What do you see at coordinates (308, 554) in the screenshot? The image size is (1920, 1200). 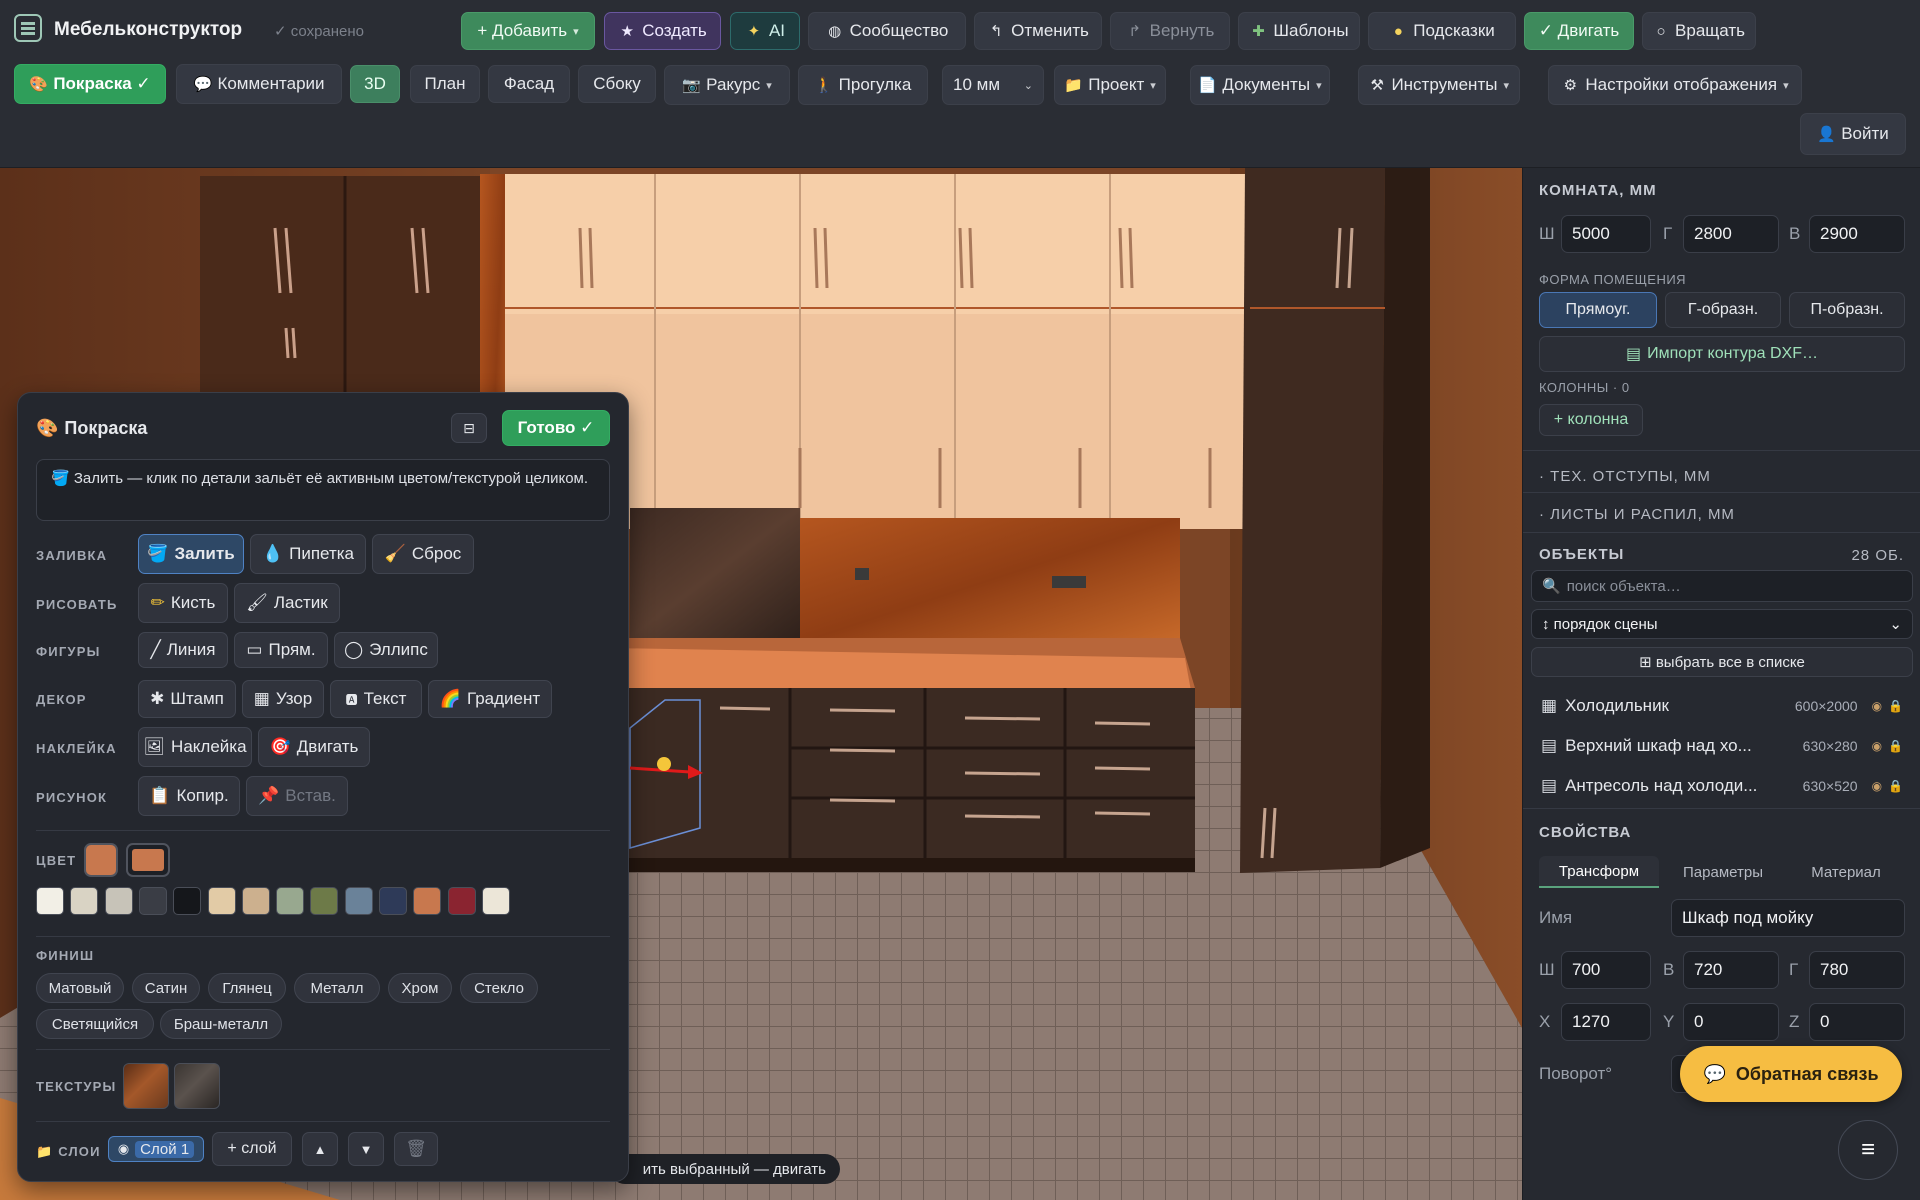 I see `pipette-tool-button: 💧 Пипетка` at bounding box center [308, 554].